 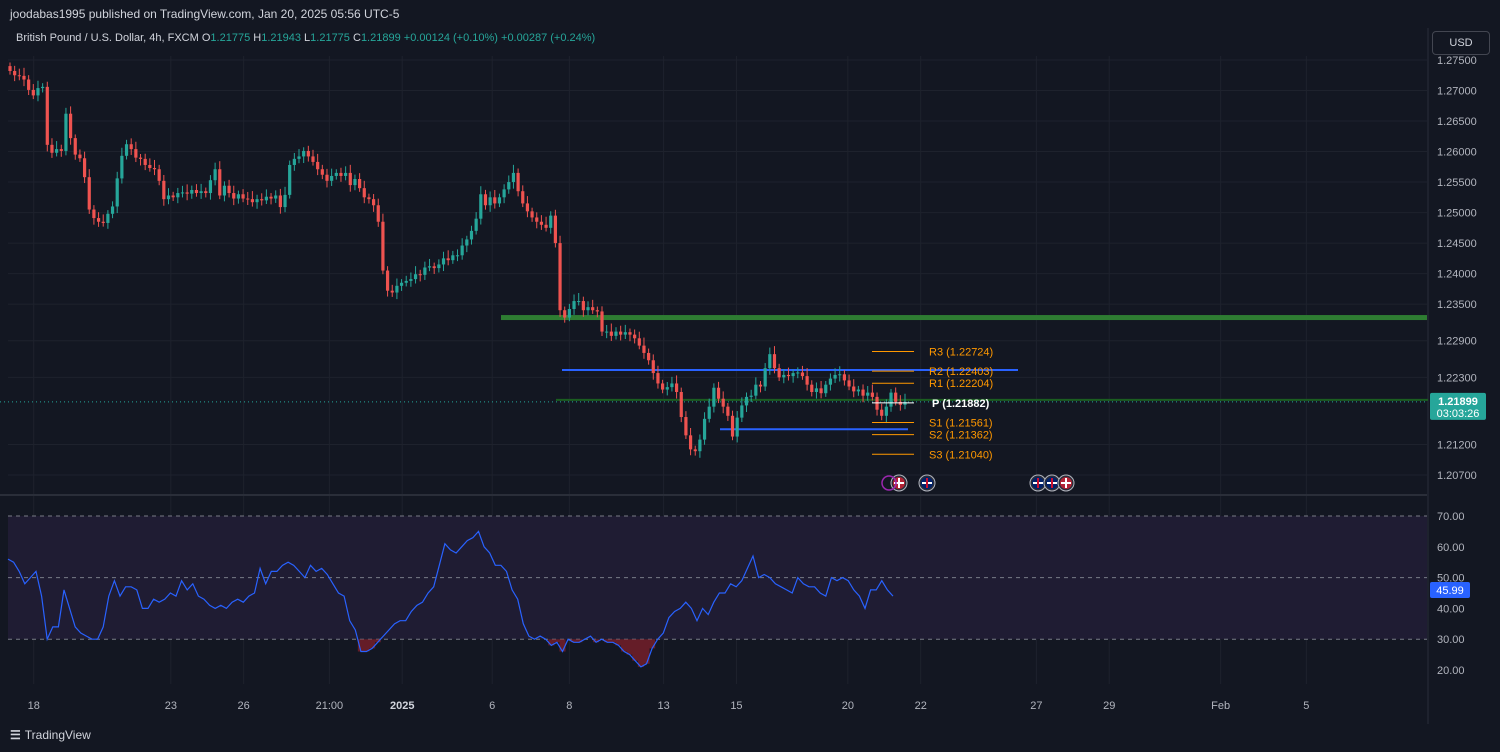 What do you see at coordinates (1458, 402) in the screenshot?
I see `last-price-label: 1.21899` at bounding box center [1458, 402].